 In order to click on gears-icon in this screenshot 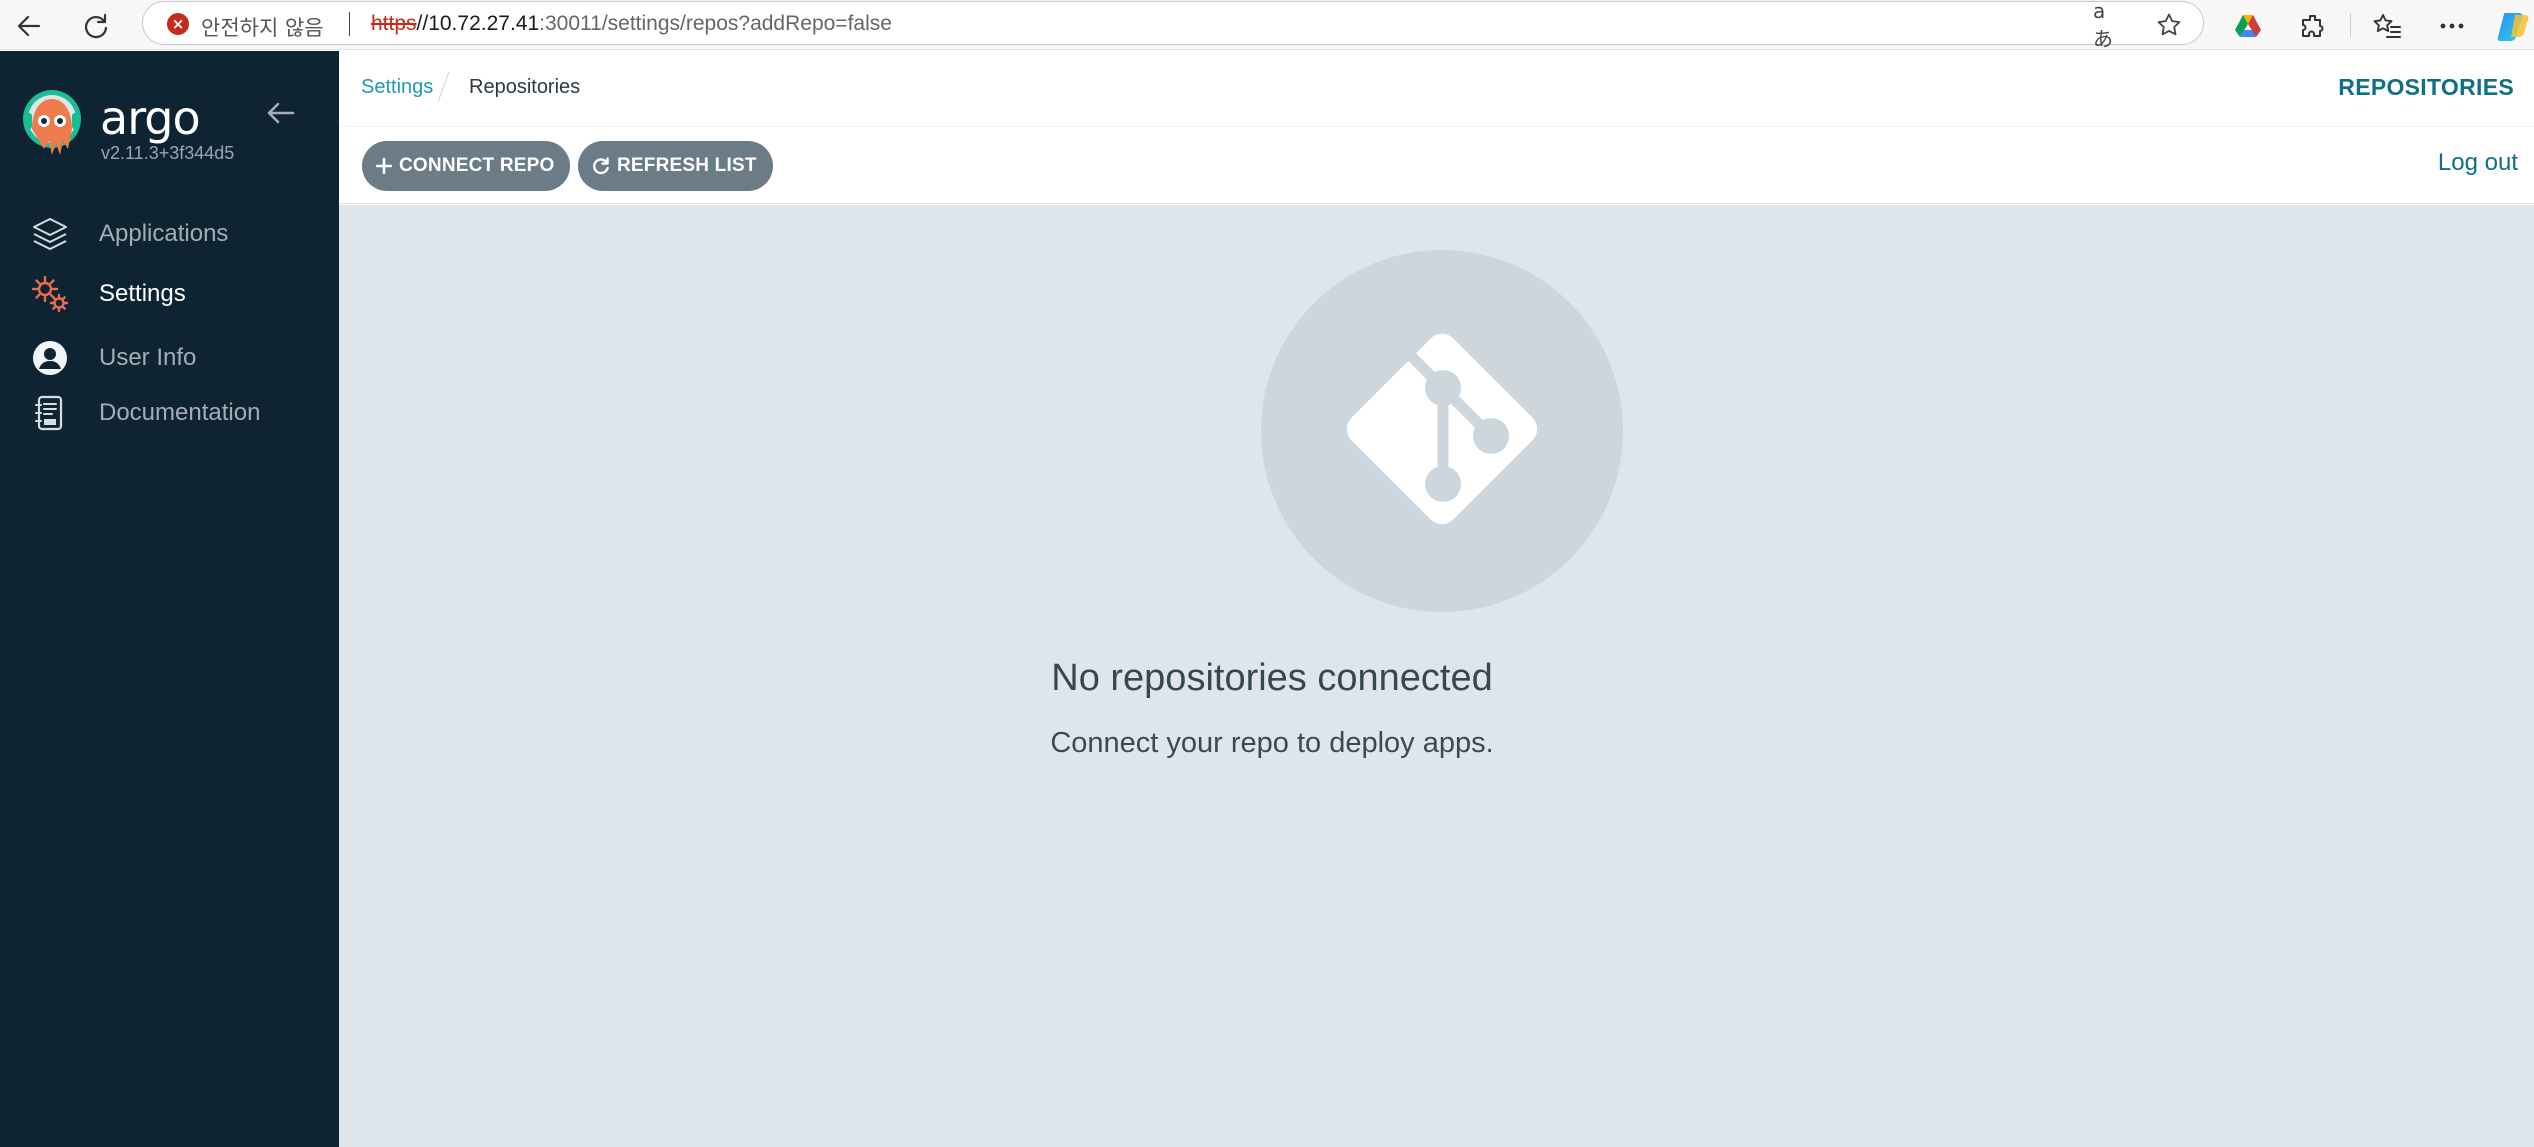, I will do `click(50, 294)`.